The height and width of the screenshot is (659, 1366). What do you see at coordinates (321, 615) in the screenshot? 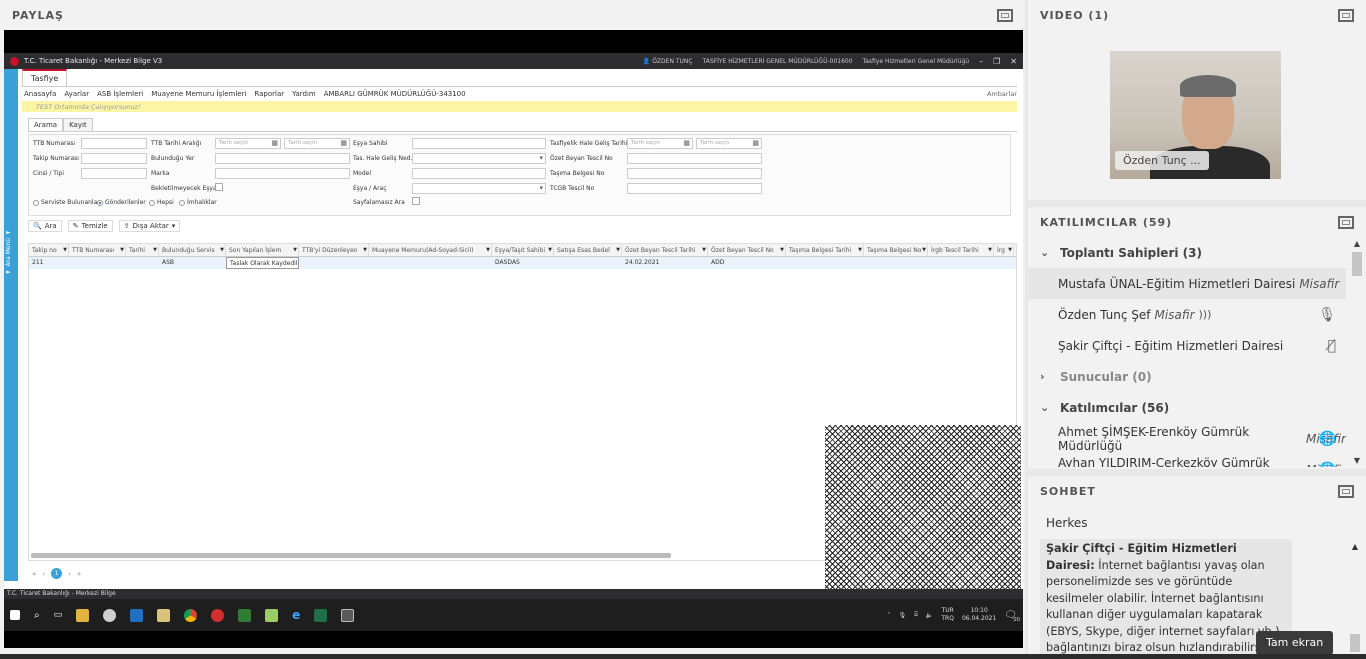
I see `excel-icon` at bounding box center [321, 615].